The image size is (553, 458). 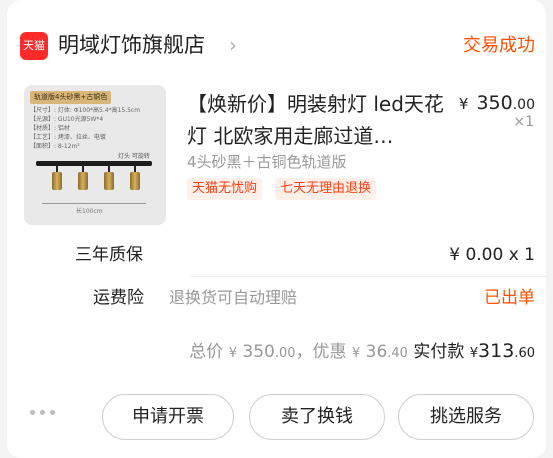 I want to click on thumbnail-spec: 【面积】: 8-12m², so click(x=55, y=146).